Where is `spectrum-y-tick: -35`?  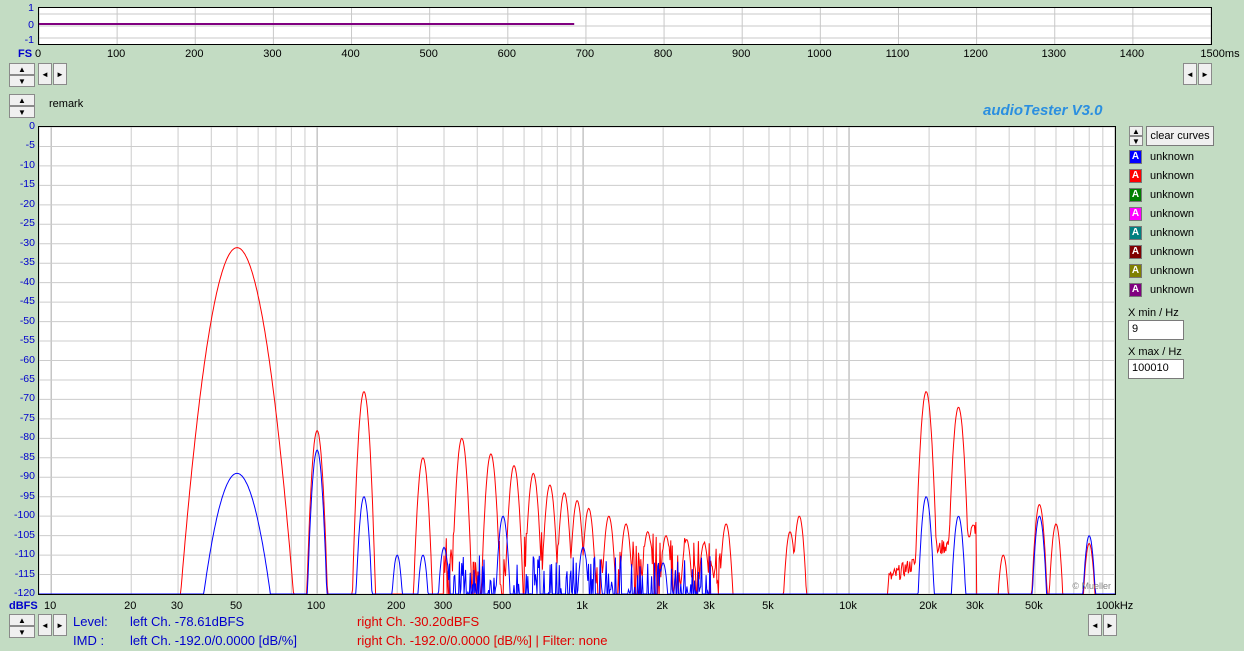 spectrum-y-tick: -35 is located at coordinates (27, 262).